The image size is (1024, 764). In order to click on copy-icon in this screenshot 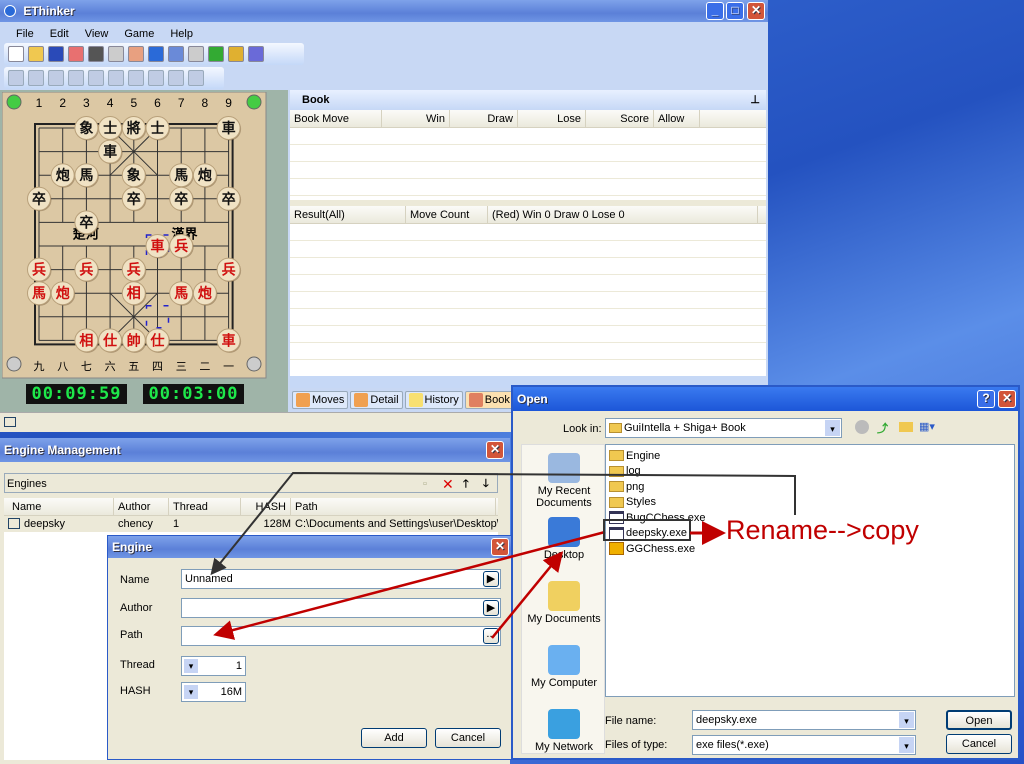, I will do `click(16, 78)`.